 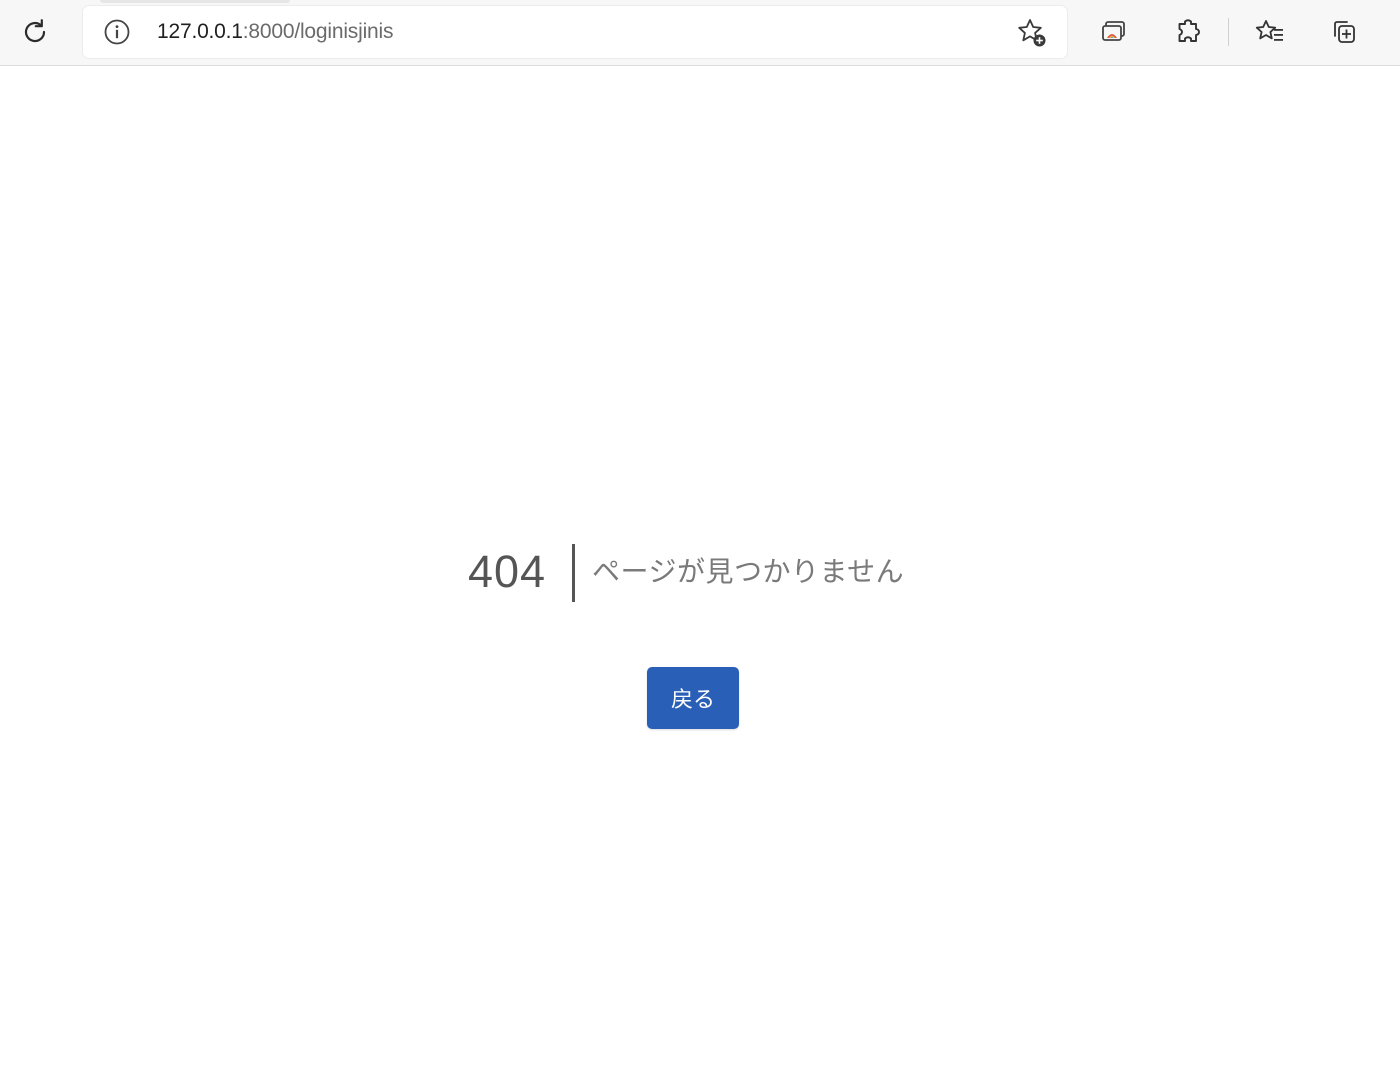 I want to click on favorites-button, so click(x=1270, y=32).